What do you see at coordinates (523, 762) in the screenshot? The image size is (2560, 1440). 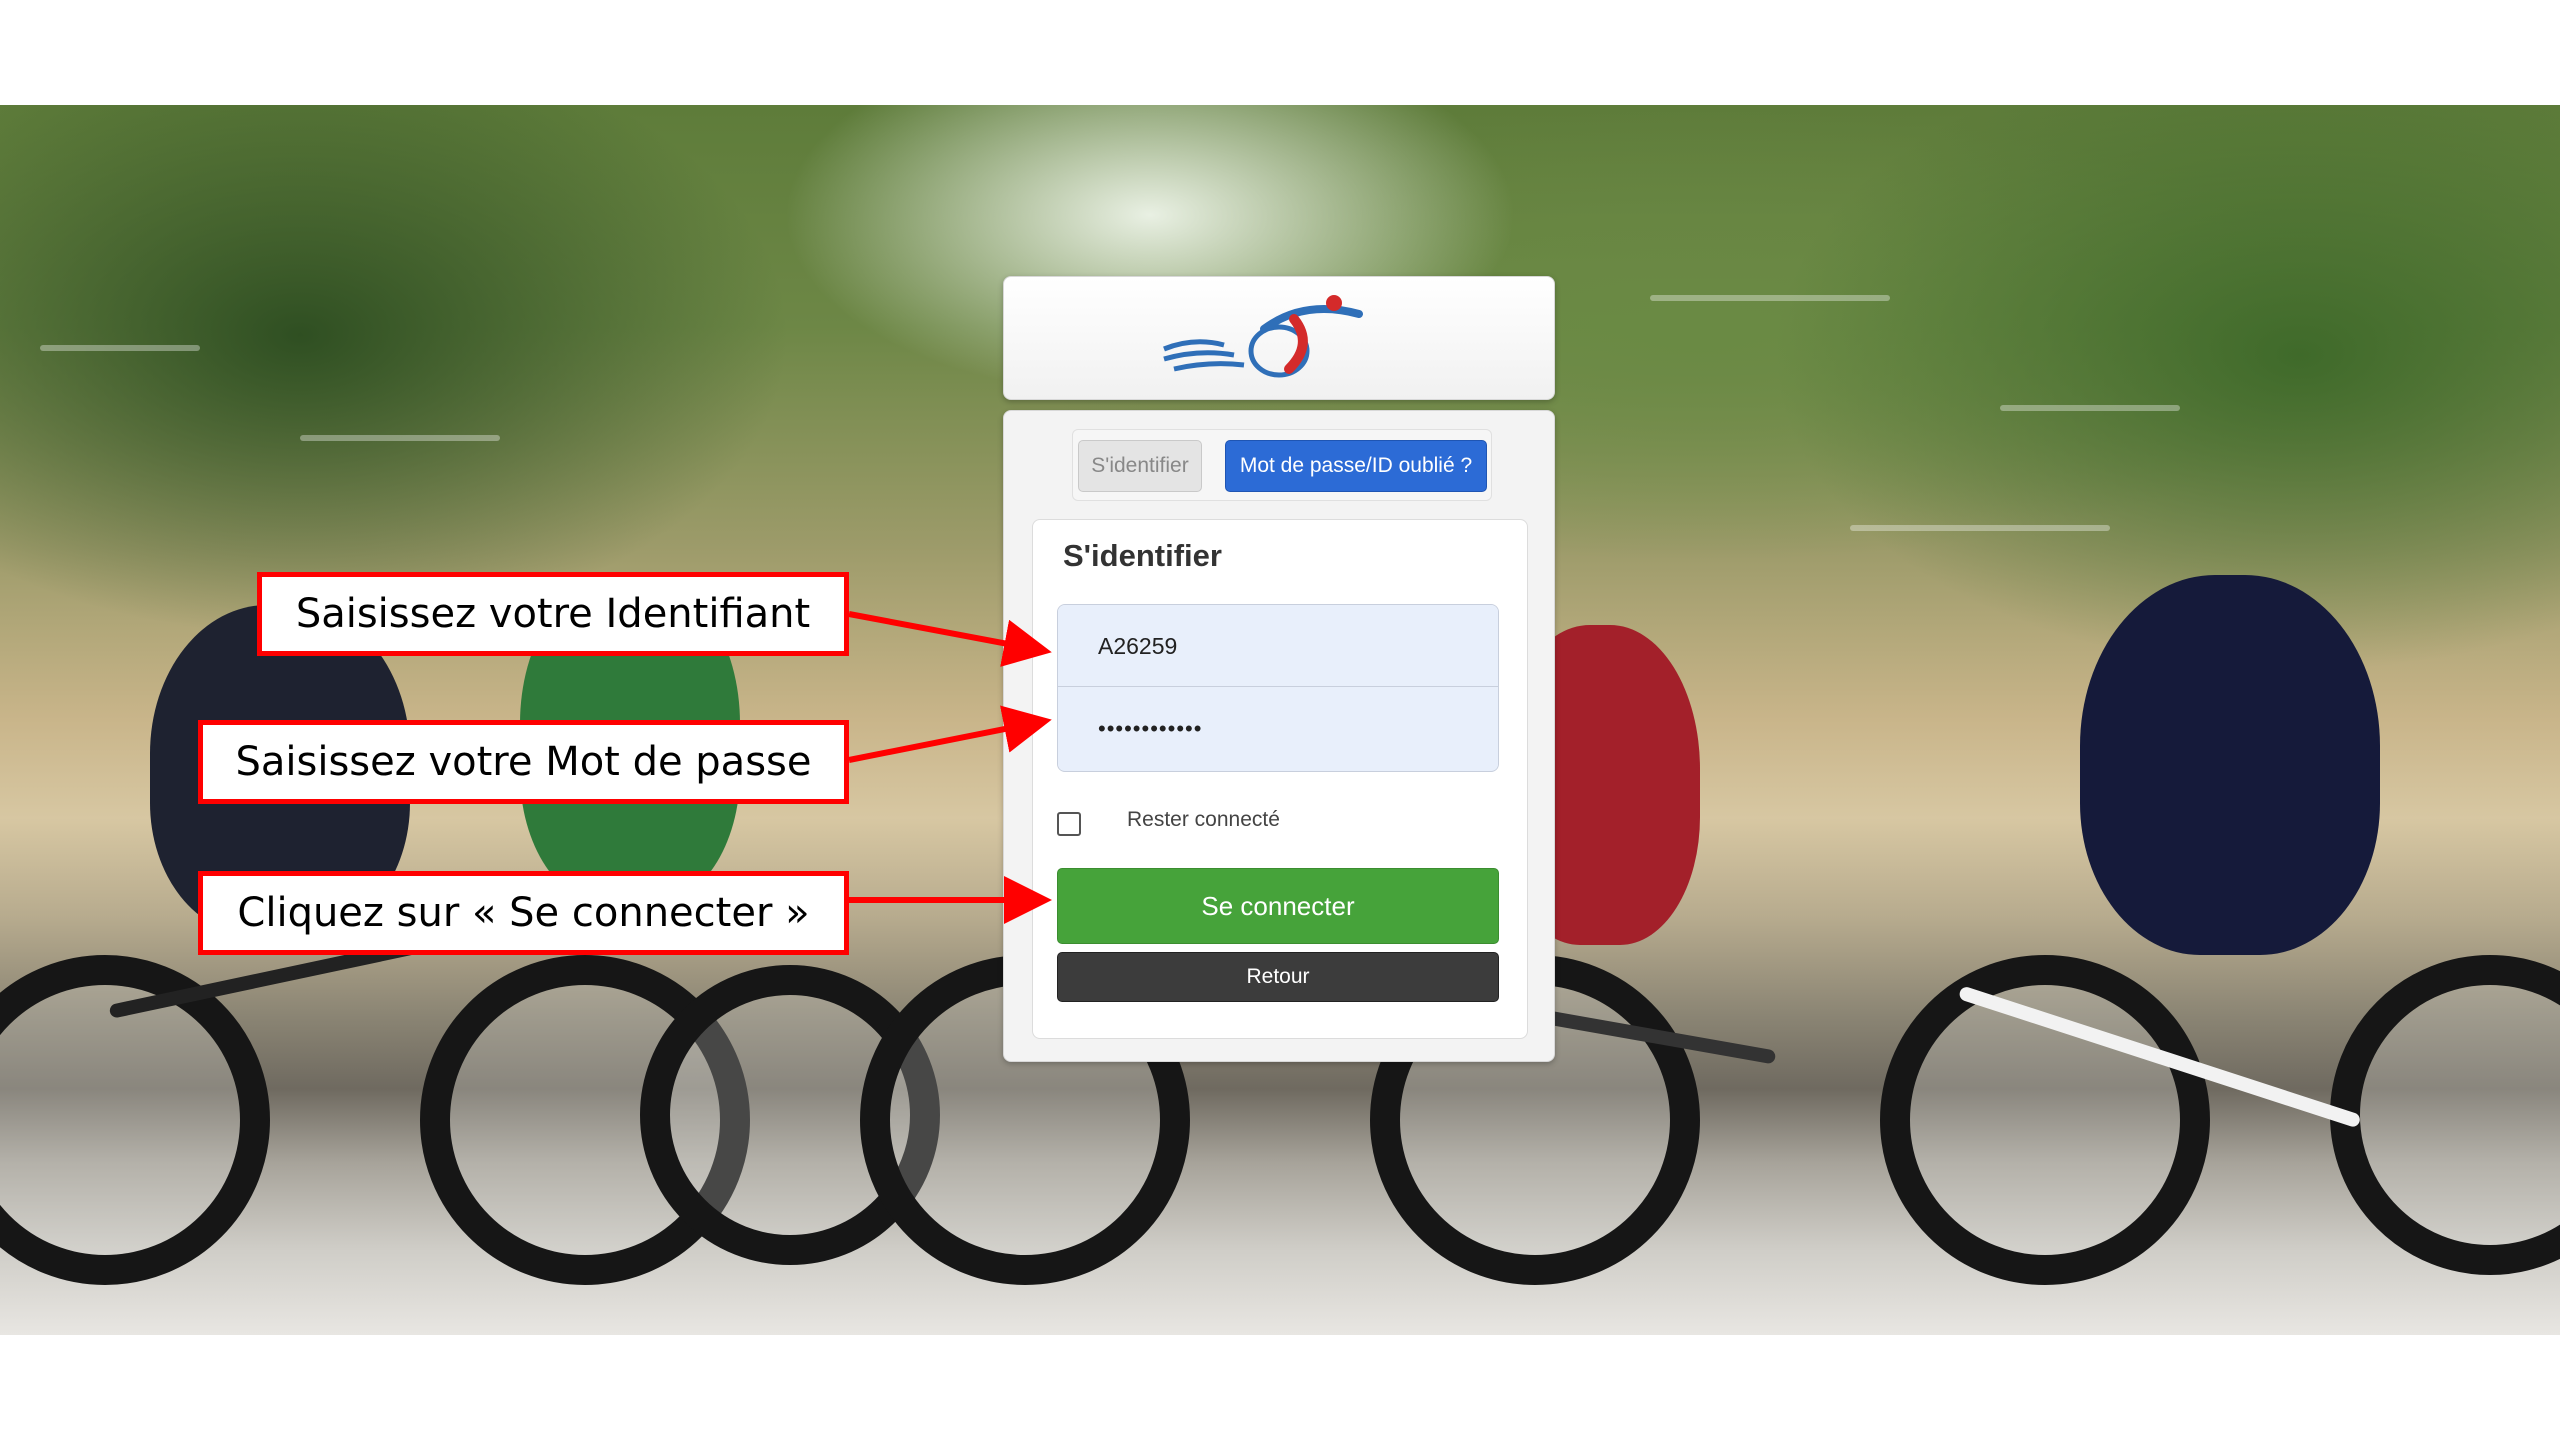 I see `callout-password: Saisissez votre Mot de passe` at bounding box center [523, 762].